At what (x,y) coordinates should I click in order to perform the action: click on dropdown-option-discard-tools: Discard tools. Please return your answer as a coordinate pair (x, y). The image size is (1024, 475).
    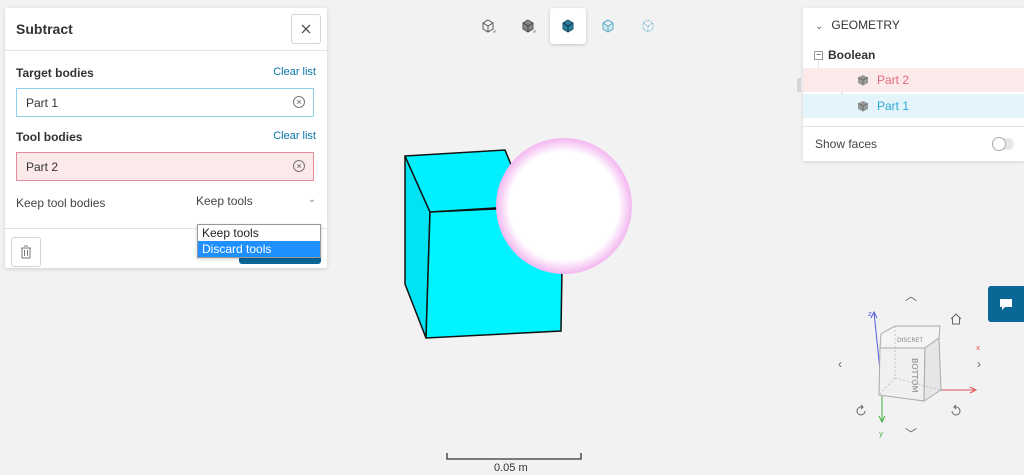
    Looking at the image, I should click on (259, 249).